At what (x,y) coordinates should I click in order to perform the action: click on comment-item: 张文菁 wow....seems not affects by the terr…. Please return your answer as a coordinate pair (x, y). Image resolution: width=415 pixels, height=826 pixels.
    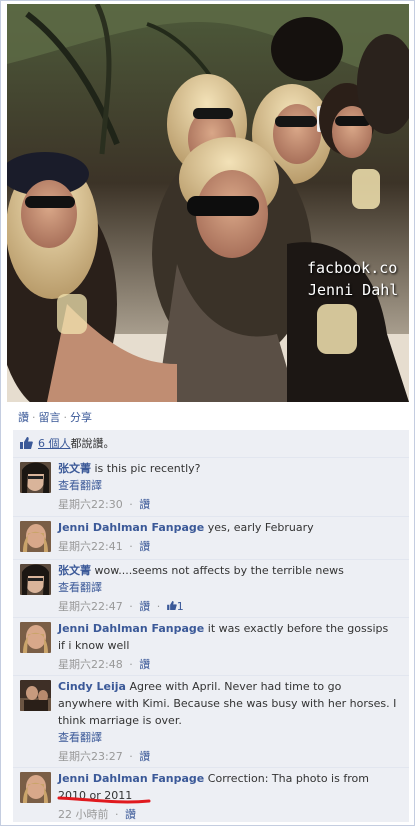
    Looking at the image, I should click on (211, 589).